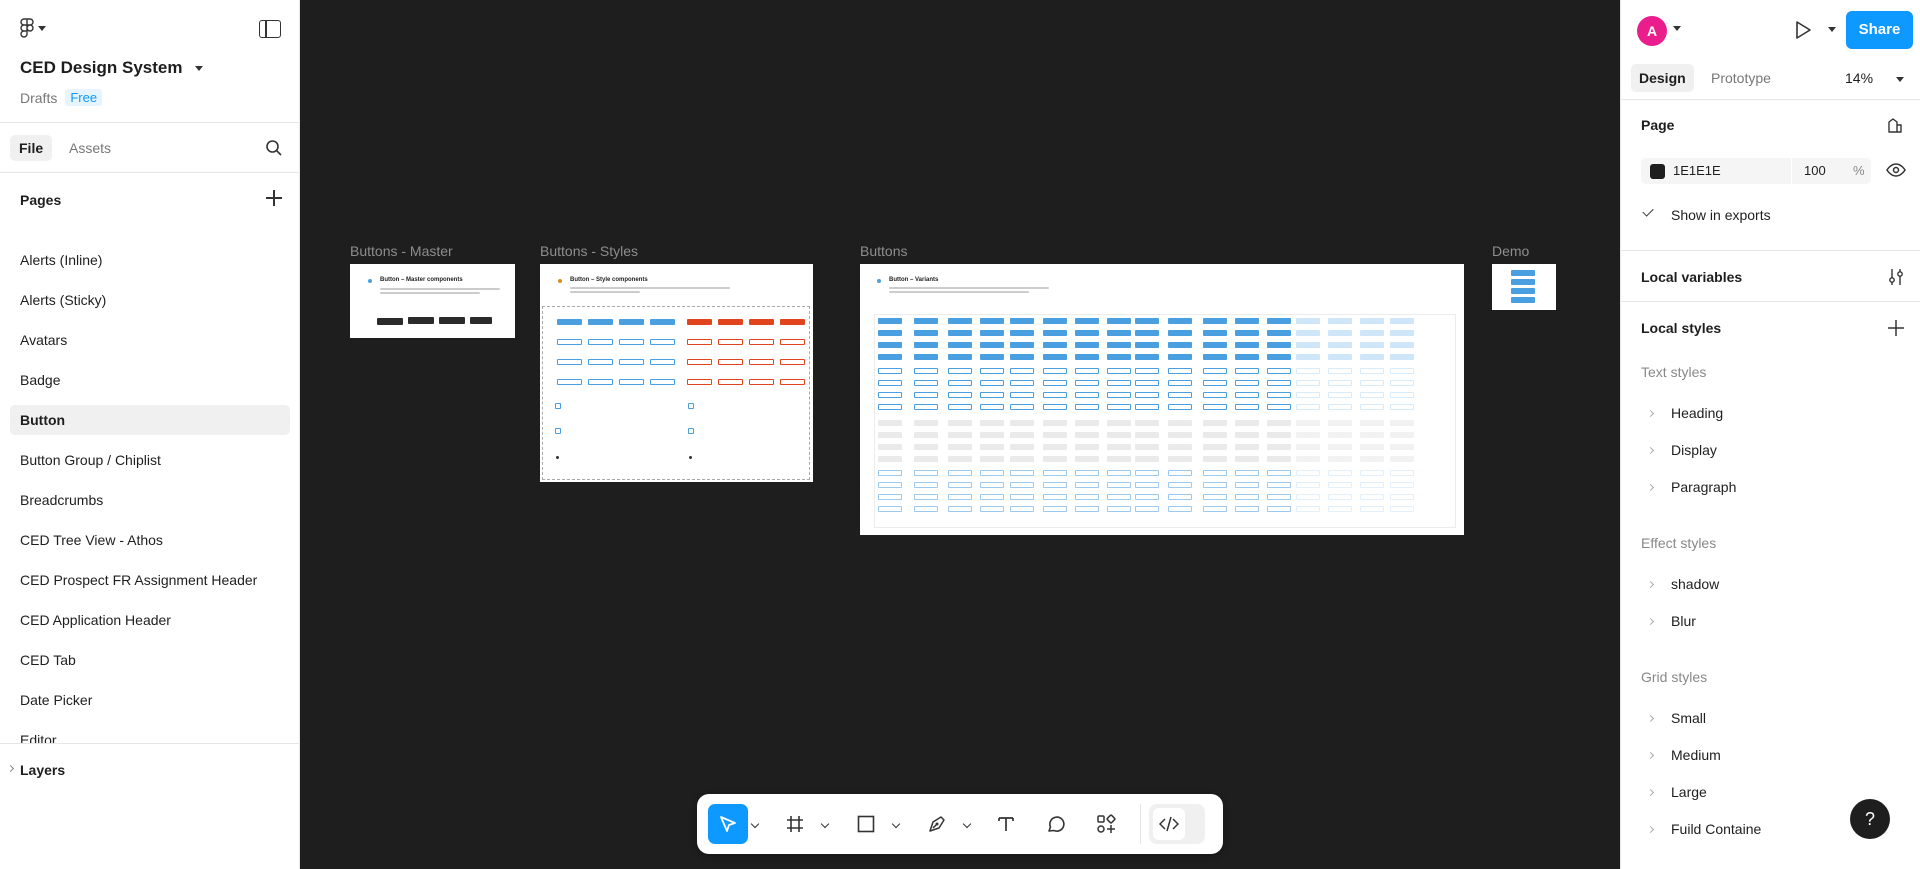  Describe the element at coordinates (149, 768) in the screenshot. I see `layers-section: Layers` at that location.